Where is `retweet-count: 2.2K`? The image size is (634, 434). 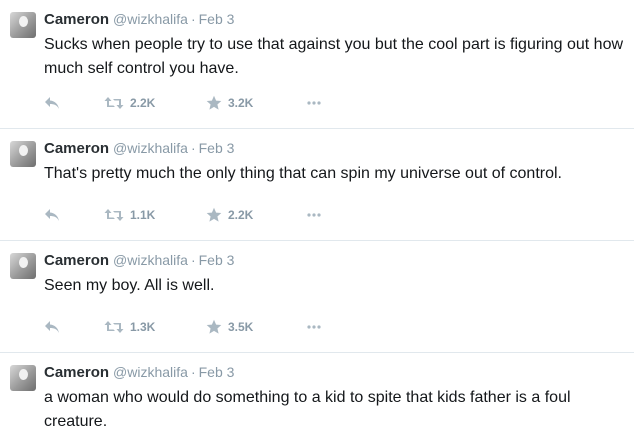 retweet-count: 2.2K is located at coordinates (143, 103).